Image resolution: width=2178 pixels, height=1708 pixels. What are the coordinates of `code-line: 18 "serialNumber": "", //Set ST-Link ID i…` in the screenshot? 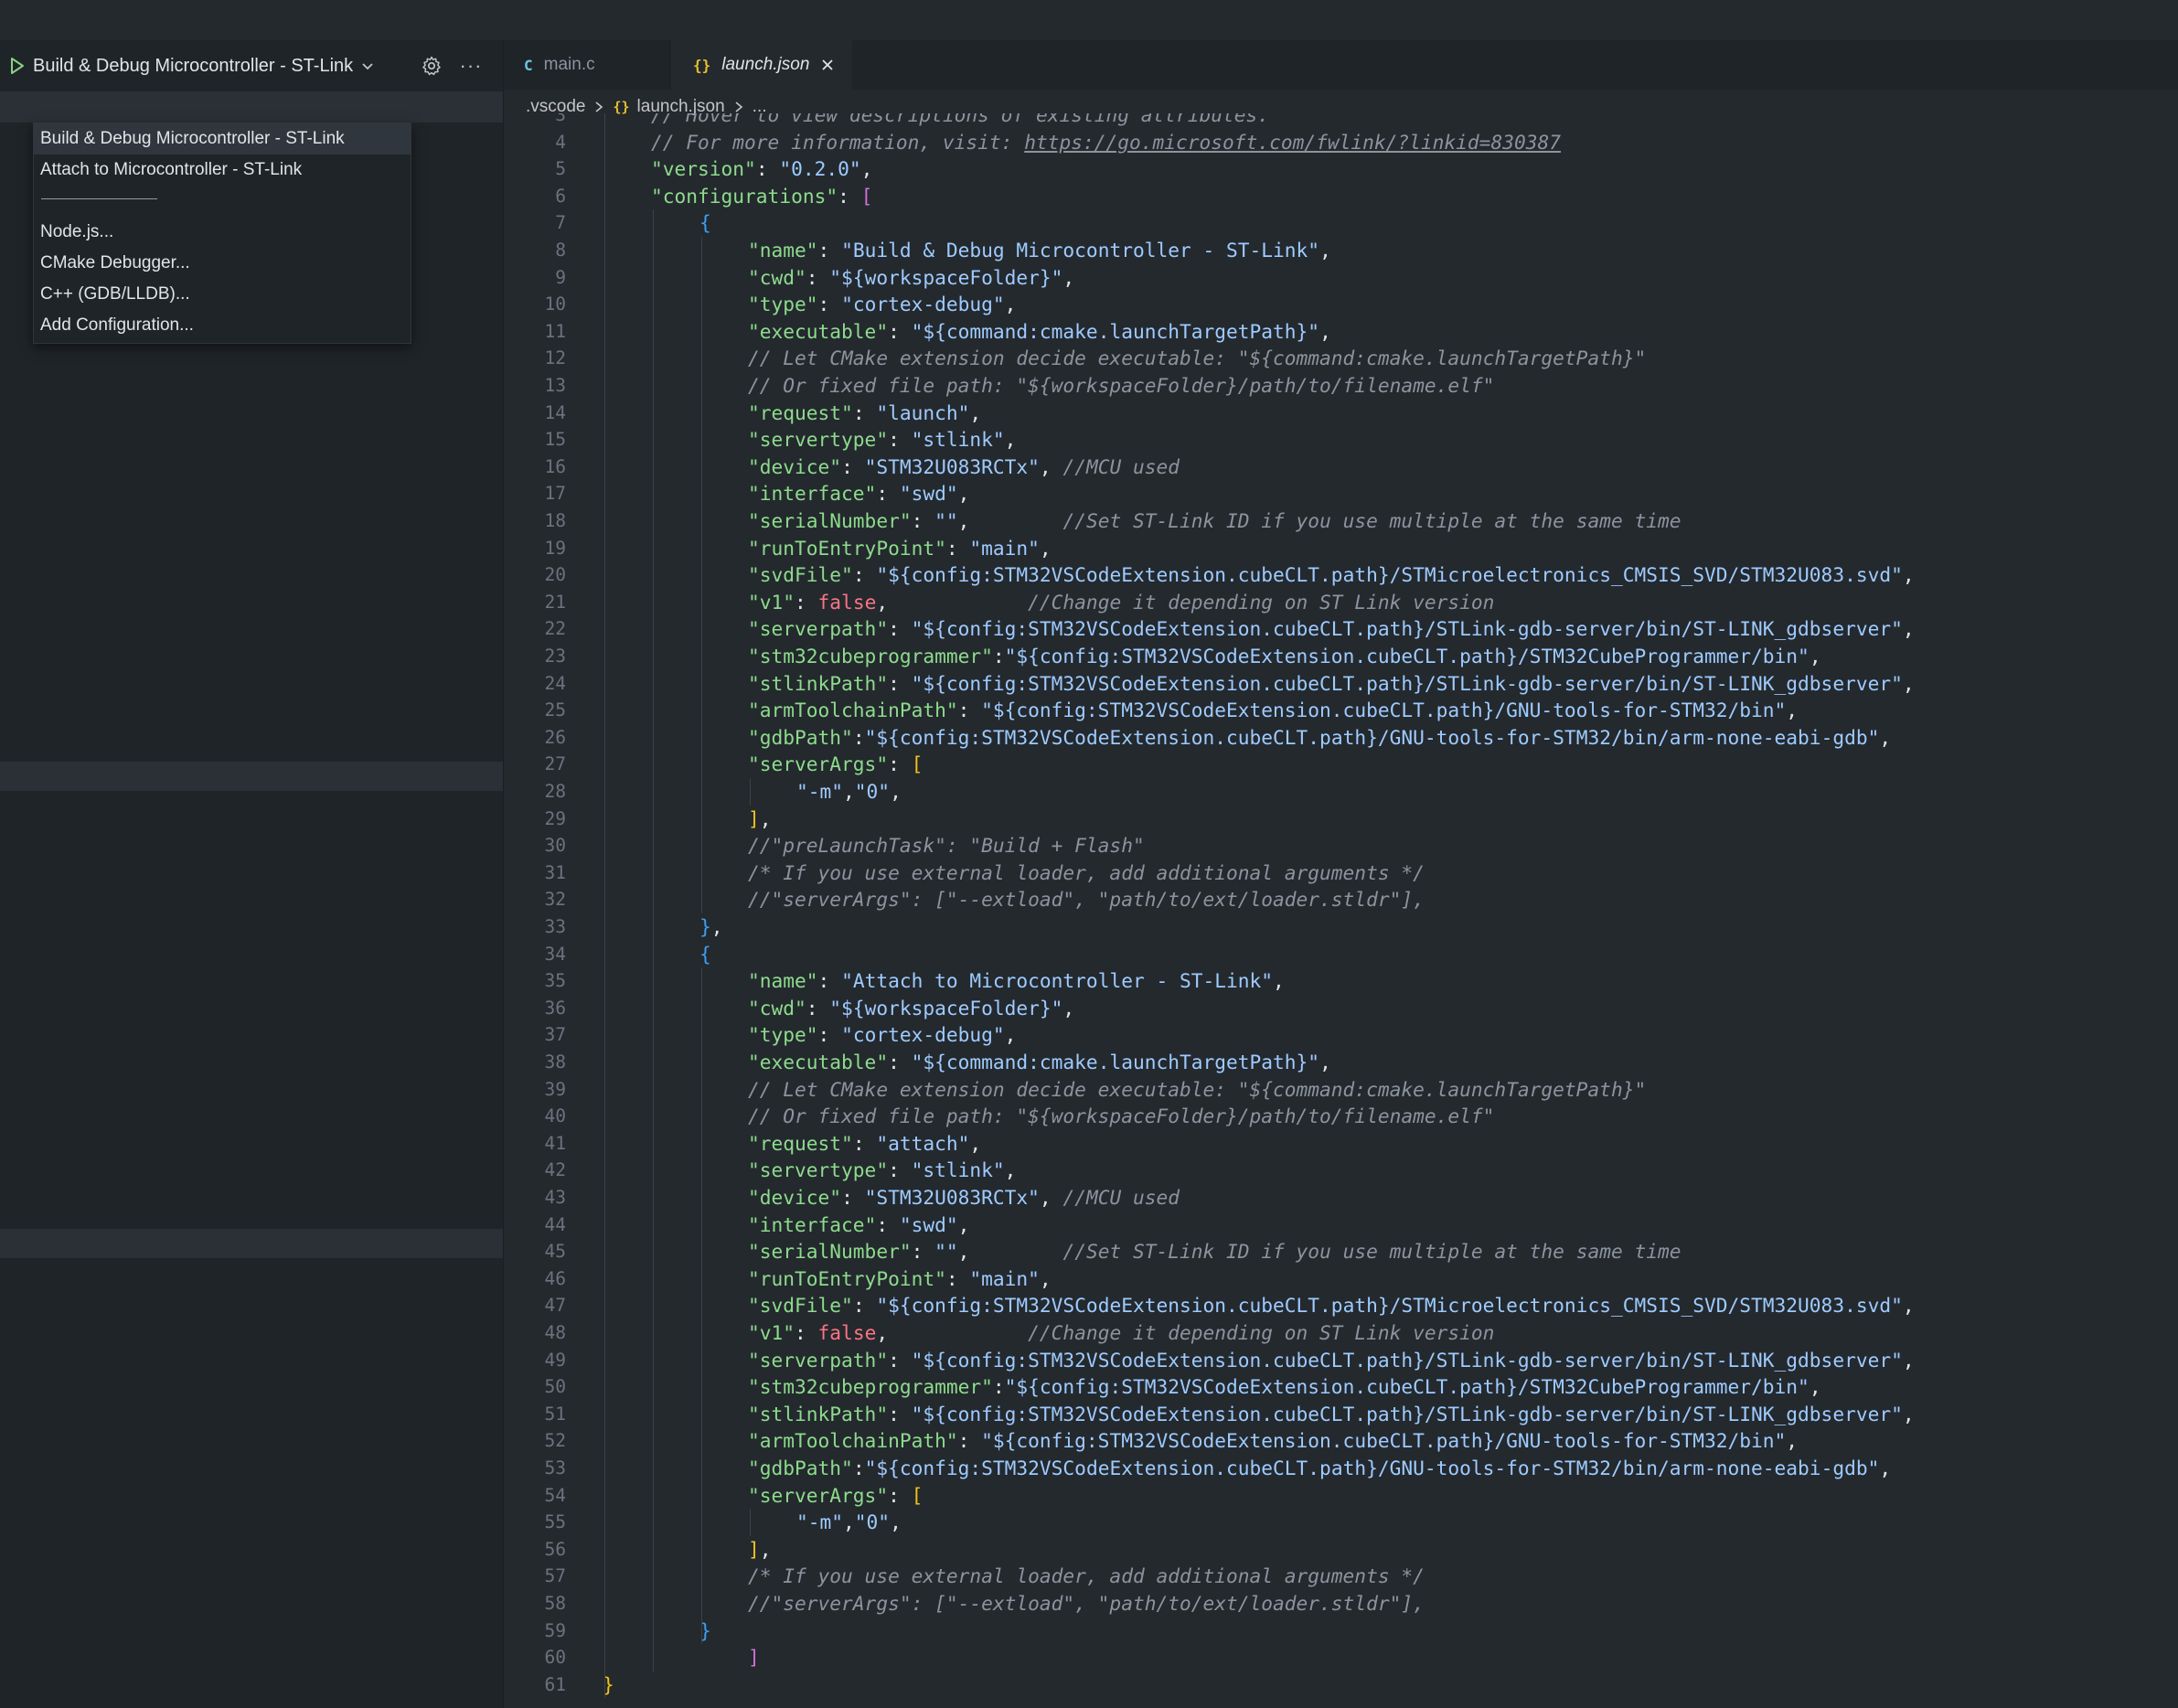 It's located at (1341, 521).